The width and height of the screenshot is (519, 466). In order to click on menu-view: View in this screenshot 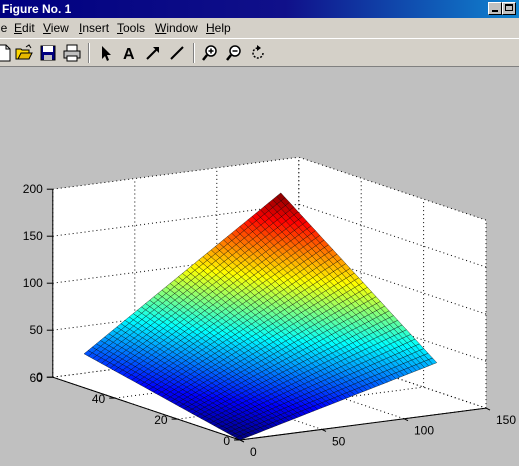, I will do `click(56, 28)`.